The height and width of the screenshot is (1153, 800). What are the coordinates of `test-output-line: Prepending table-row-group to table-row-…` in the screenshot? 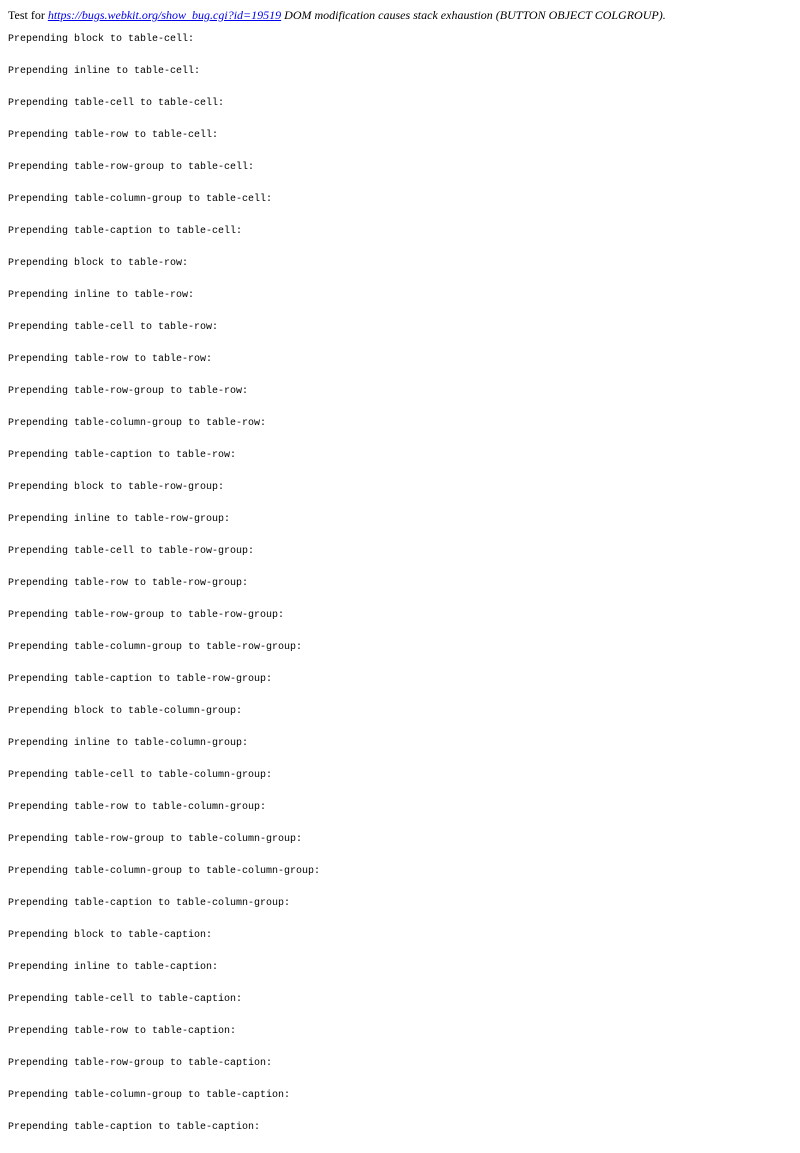 It's located at (146, 615).